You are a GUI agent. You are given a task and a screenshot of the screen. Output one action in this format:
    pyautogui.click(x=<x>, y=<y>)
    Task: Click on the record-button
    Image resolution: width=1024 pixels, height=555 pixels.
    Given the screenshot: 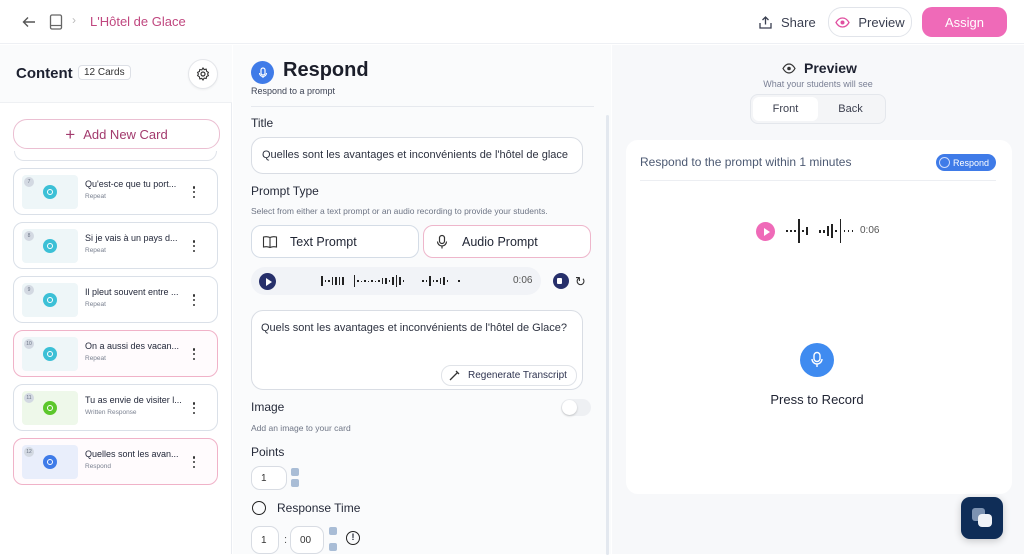 What is the action you would take?
    pyautogui.click(x=817, y=360)
    